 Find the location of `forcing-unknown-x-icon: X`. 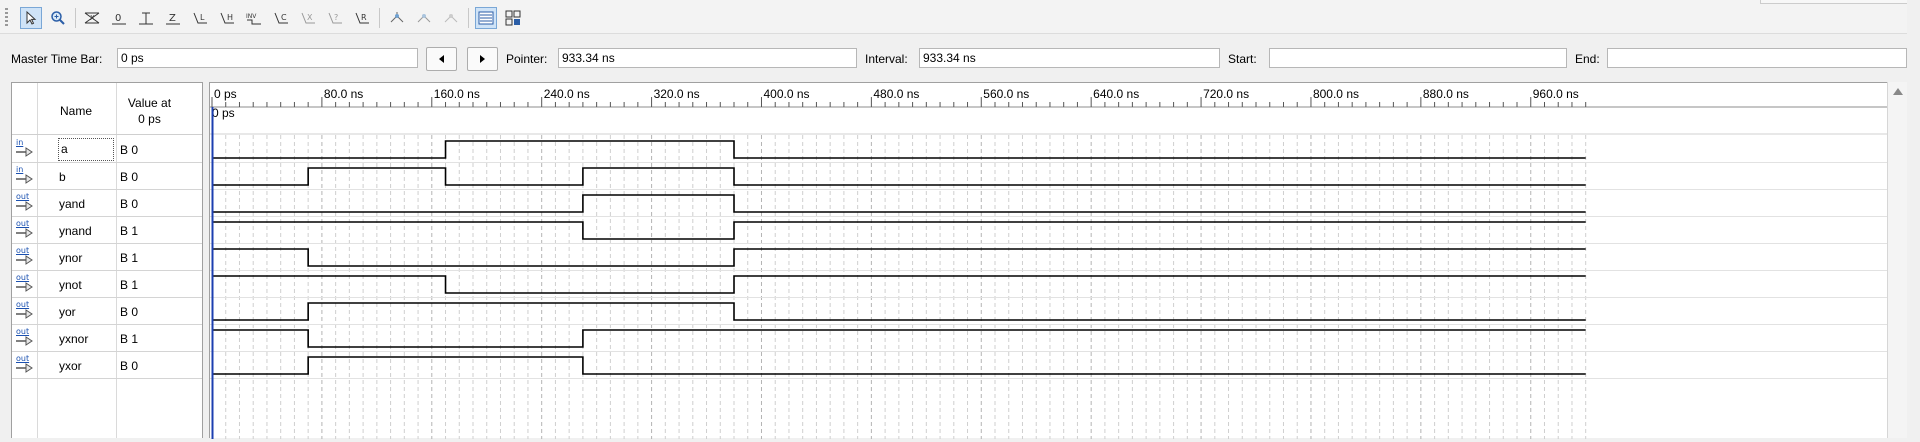

forcing-unknown-x-icon: X is located at coordinates (308, 18).